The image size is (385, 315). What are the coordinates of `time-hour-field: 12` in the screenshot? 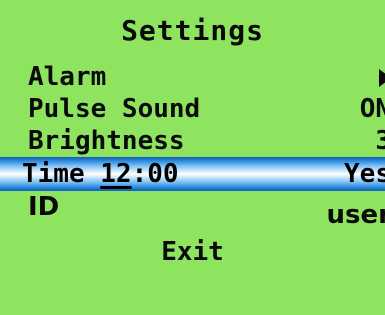 It's located at (115, 174).